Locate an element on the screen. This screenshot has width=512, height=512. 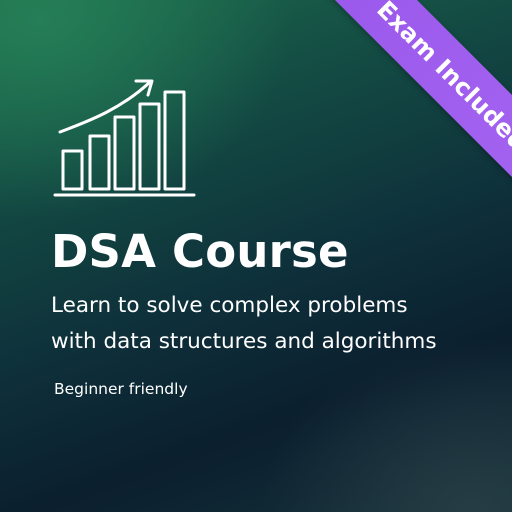
level-note: Beginner friendly is located at coordinates (121, 389).